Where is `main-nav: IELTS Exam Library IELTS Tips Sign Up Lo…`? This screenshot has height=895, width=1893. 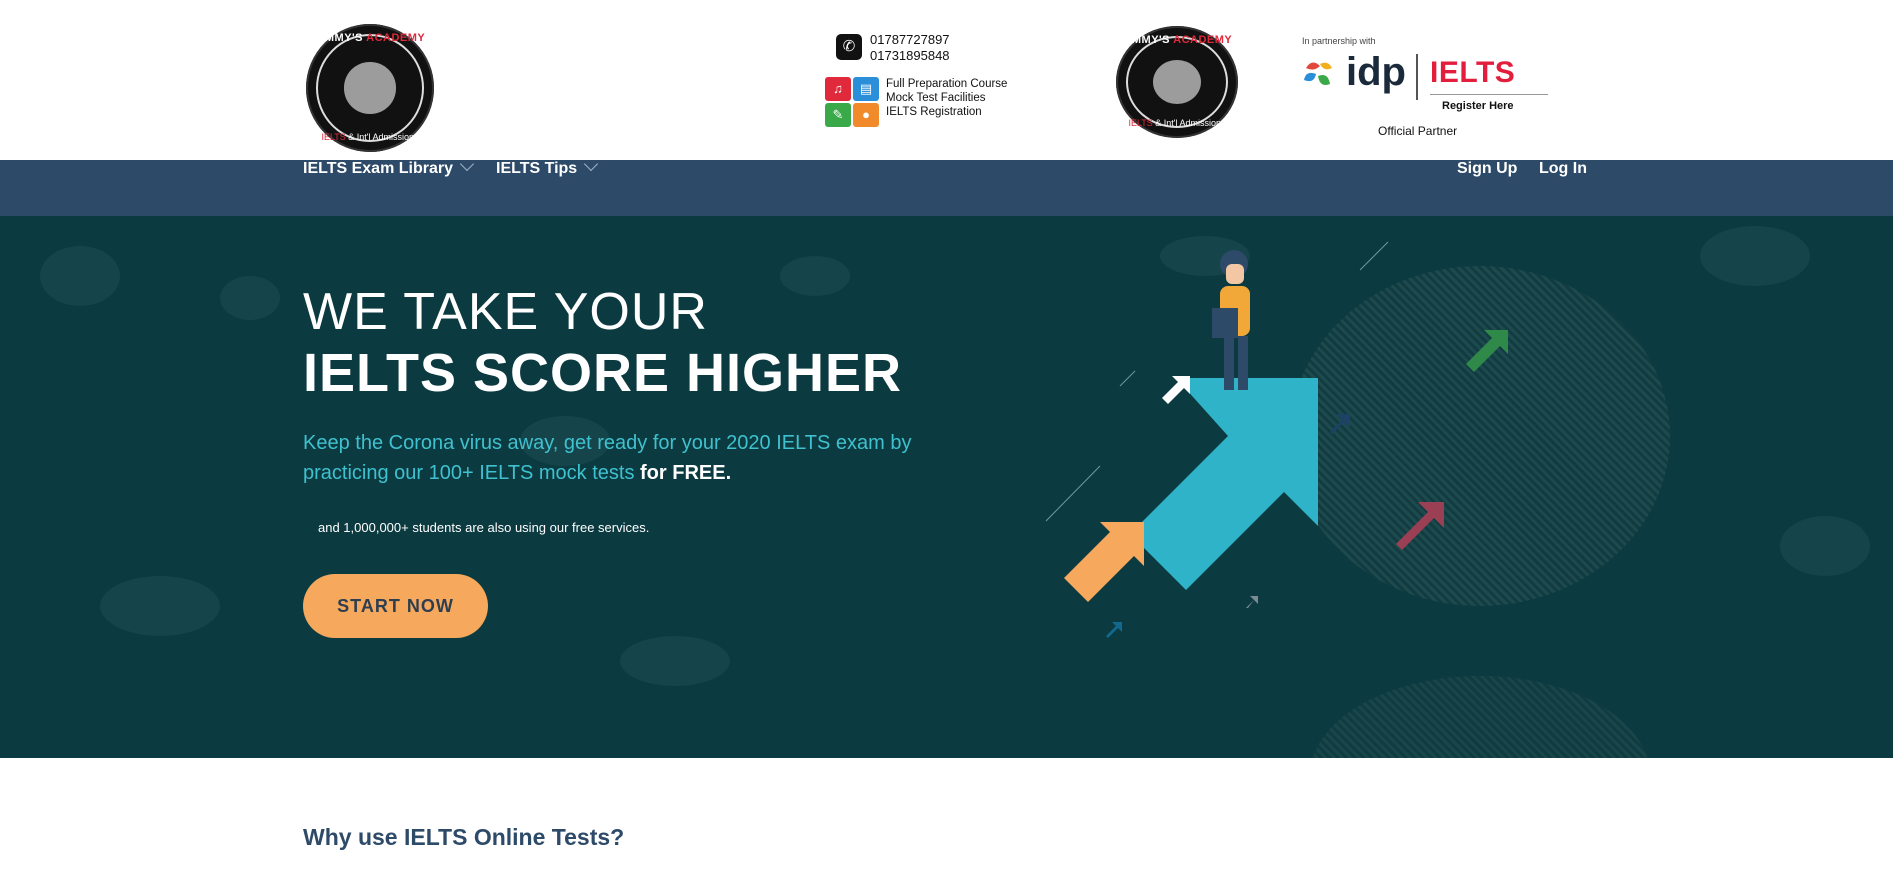
main-nav: IELTS Exam Library IELTS Tips Sign Up Lo… is located at coordinates (946, 186).